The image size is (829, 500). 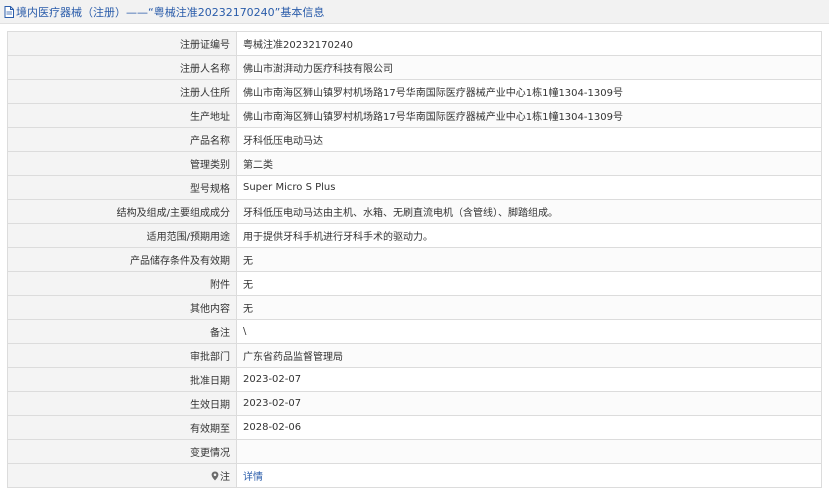 What do you see at coordinates (225, 477) in the screenshot?
I see `note-label: 注` at bounding box center [225, 477].